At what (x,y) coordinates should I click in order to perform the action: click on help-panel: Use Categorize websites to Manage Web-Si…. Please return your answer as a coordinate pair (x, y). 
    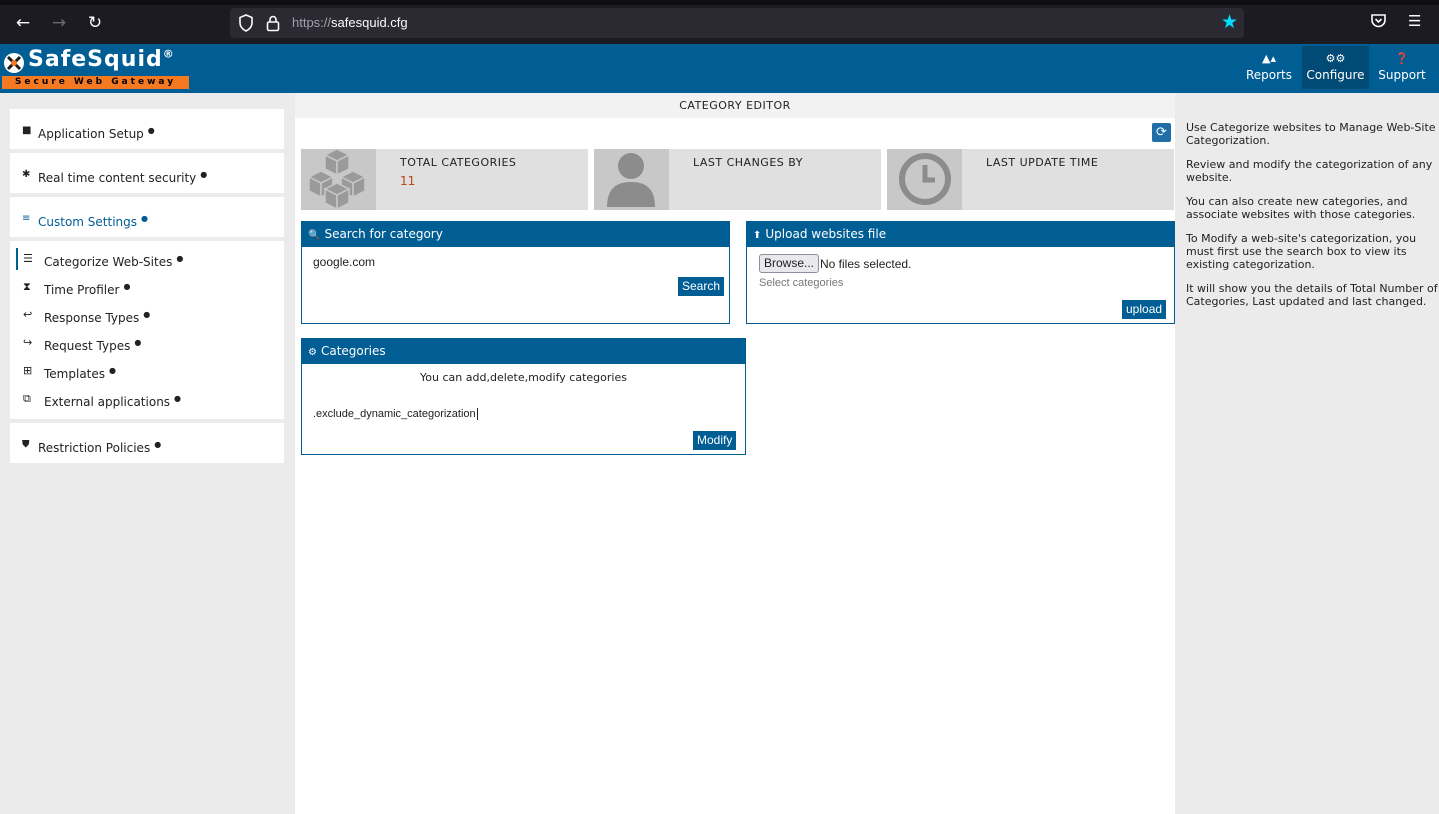
    Looking at the image, I should click on (1312, 220).